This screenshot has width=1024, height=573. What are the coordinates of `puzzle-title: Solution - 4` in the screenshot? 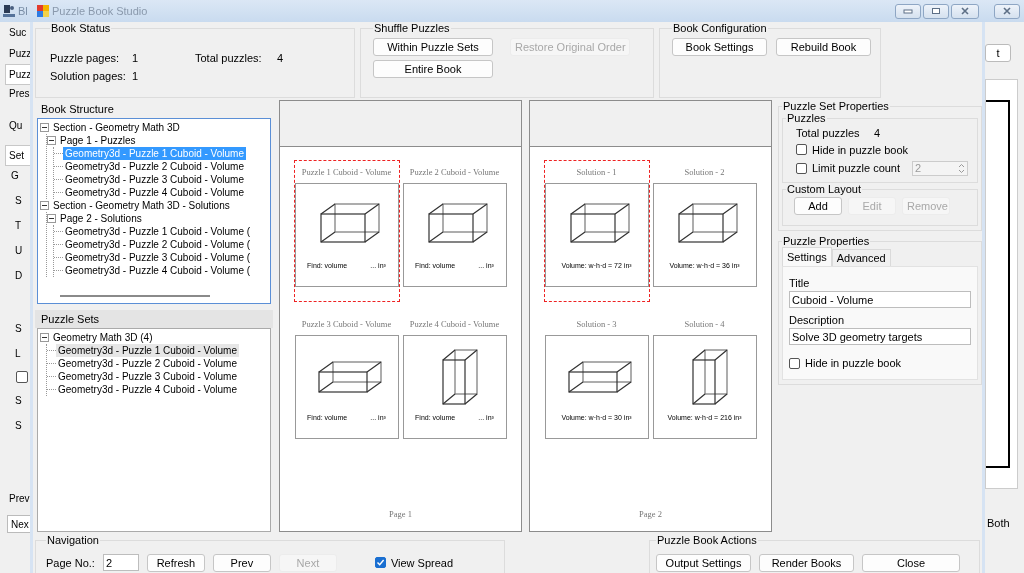 It's located at (704, 324).